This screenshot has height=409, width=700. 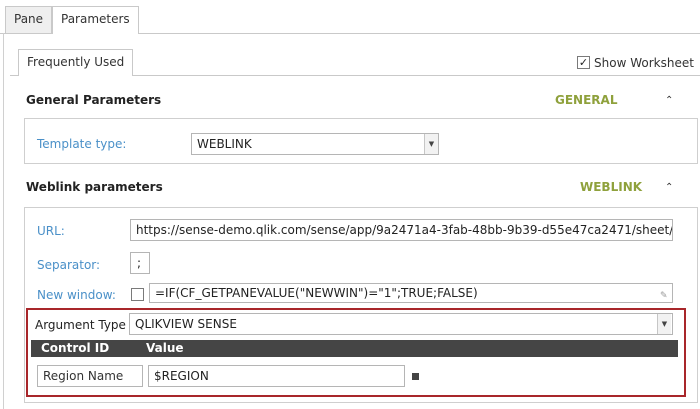 I want to click on tab-pane: Pane, so click(x=29, y=19).